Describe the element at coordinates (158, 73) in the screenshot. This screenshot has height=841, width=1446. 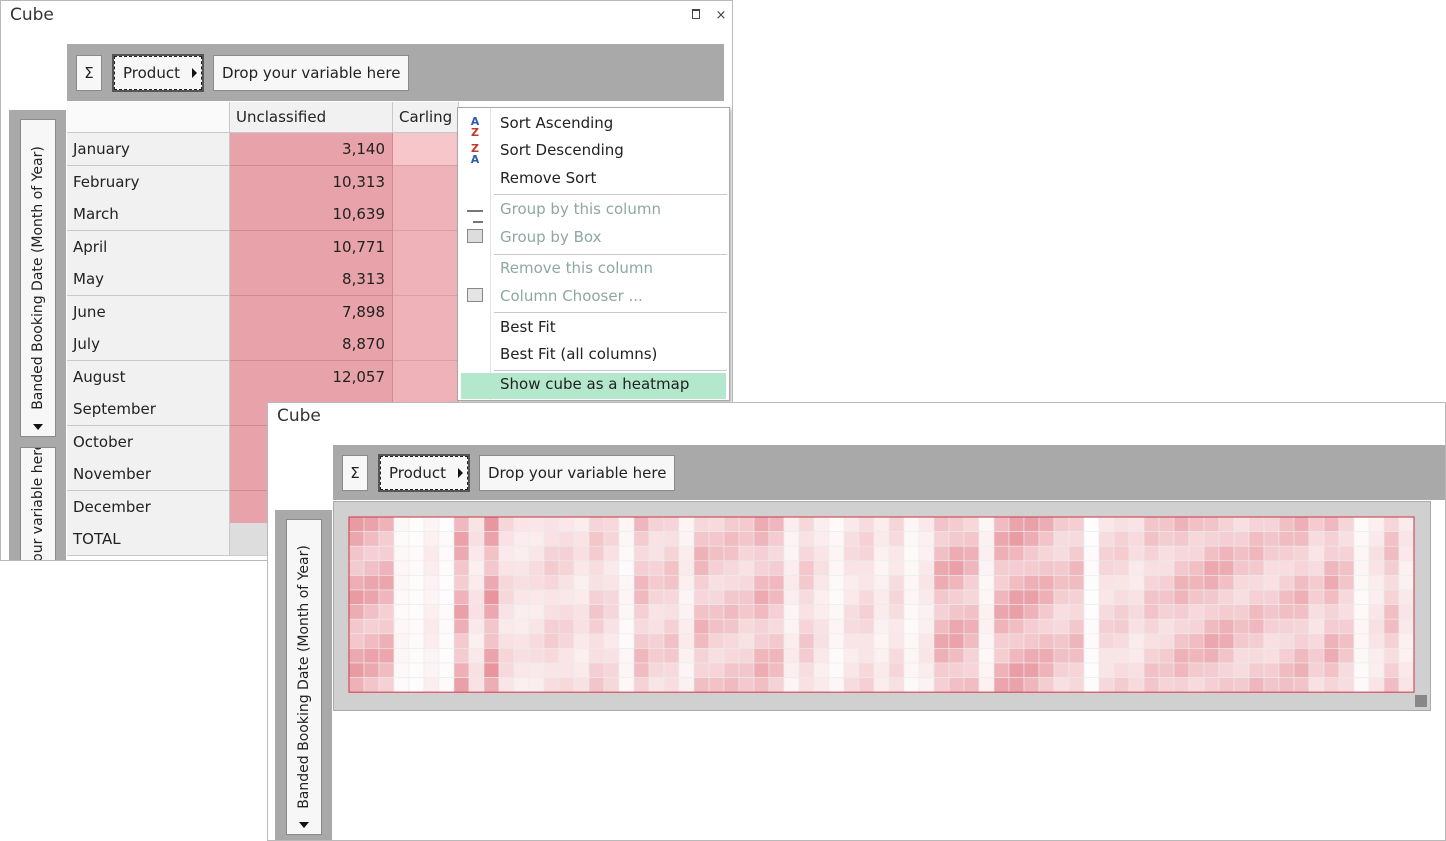
I see `product-field-chip: Product` at that location.